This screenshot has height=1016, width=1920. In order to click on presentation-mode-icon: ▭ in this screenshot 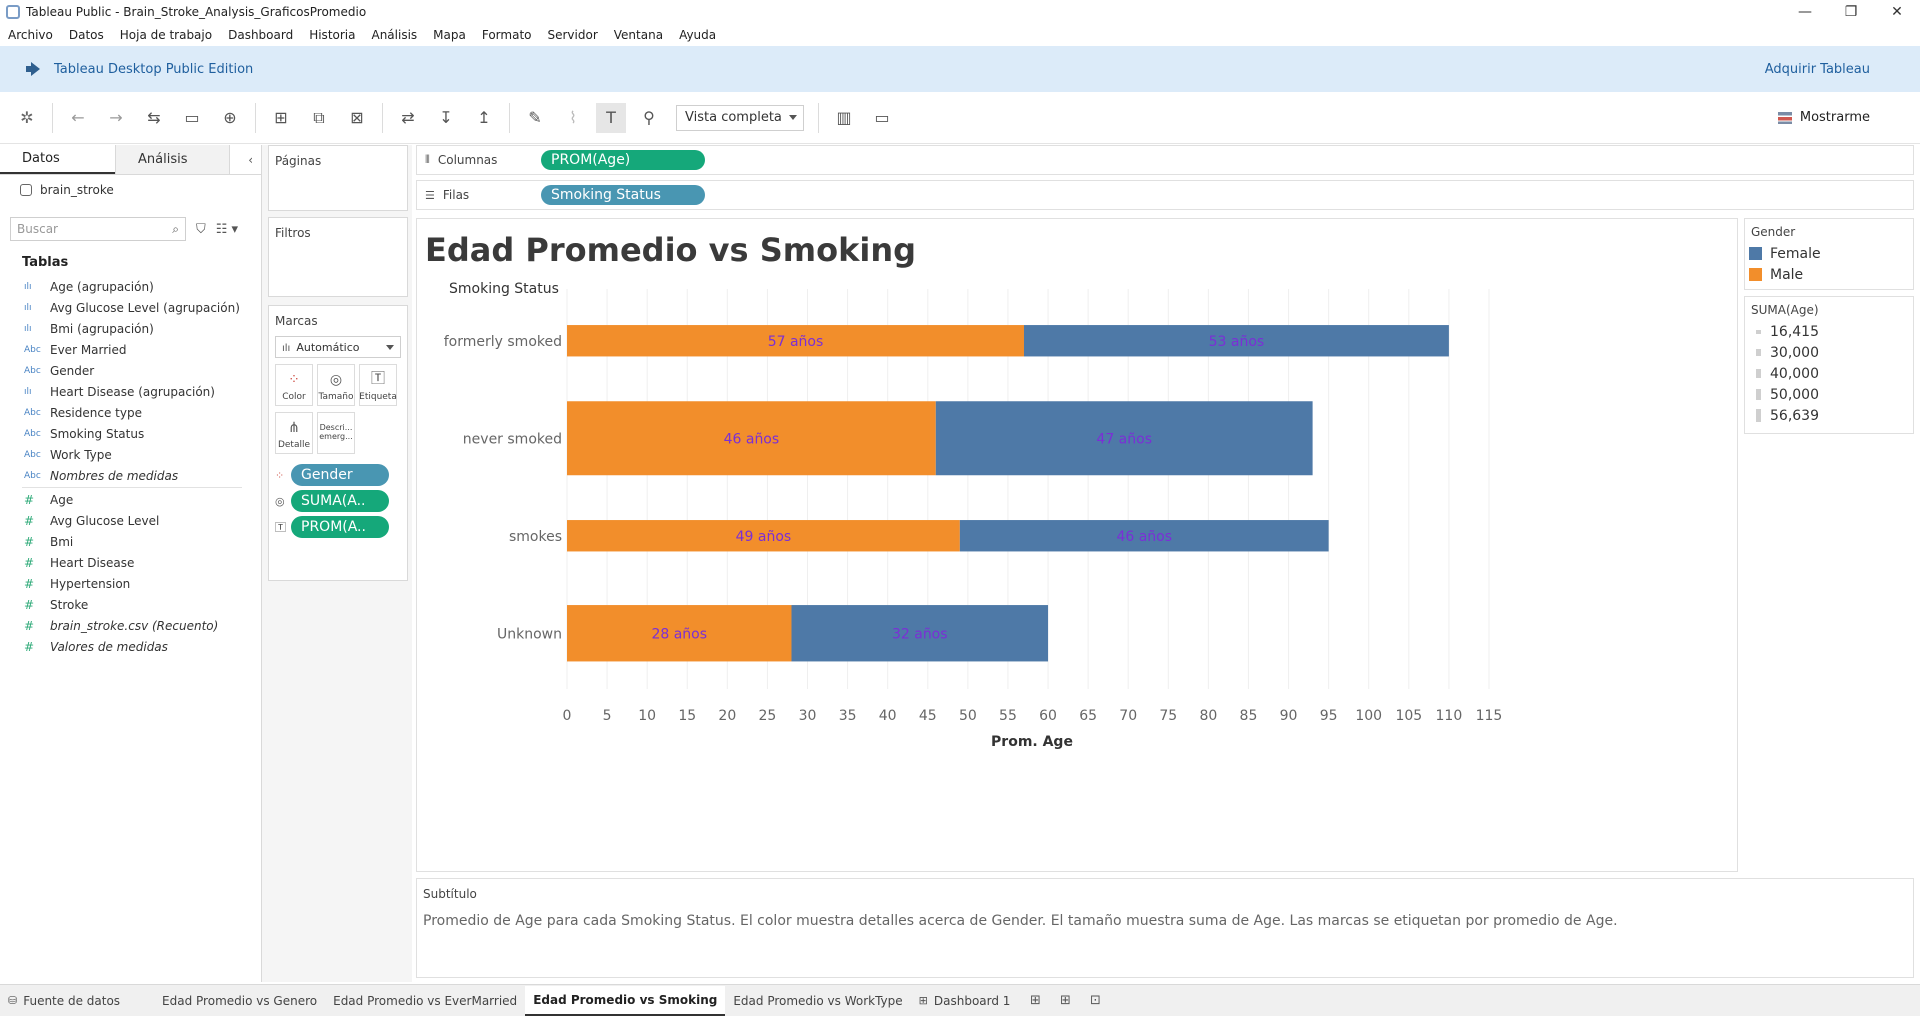, I will do `click(882, 118)`.